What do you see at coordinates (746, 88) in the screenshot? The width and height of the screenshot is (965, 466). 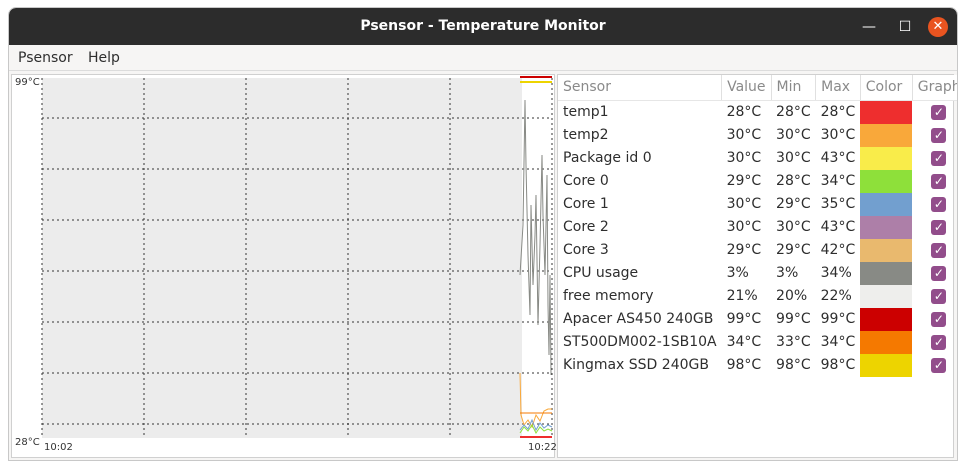 I see `header-value: Value` at bounding box center [746, 88].